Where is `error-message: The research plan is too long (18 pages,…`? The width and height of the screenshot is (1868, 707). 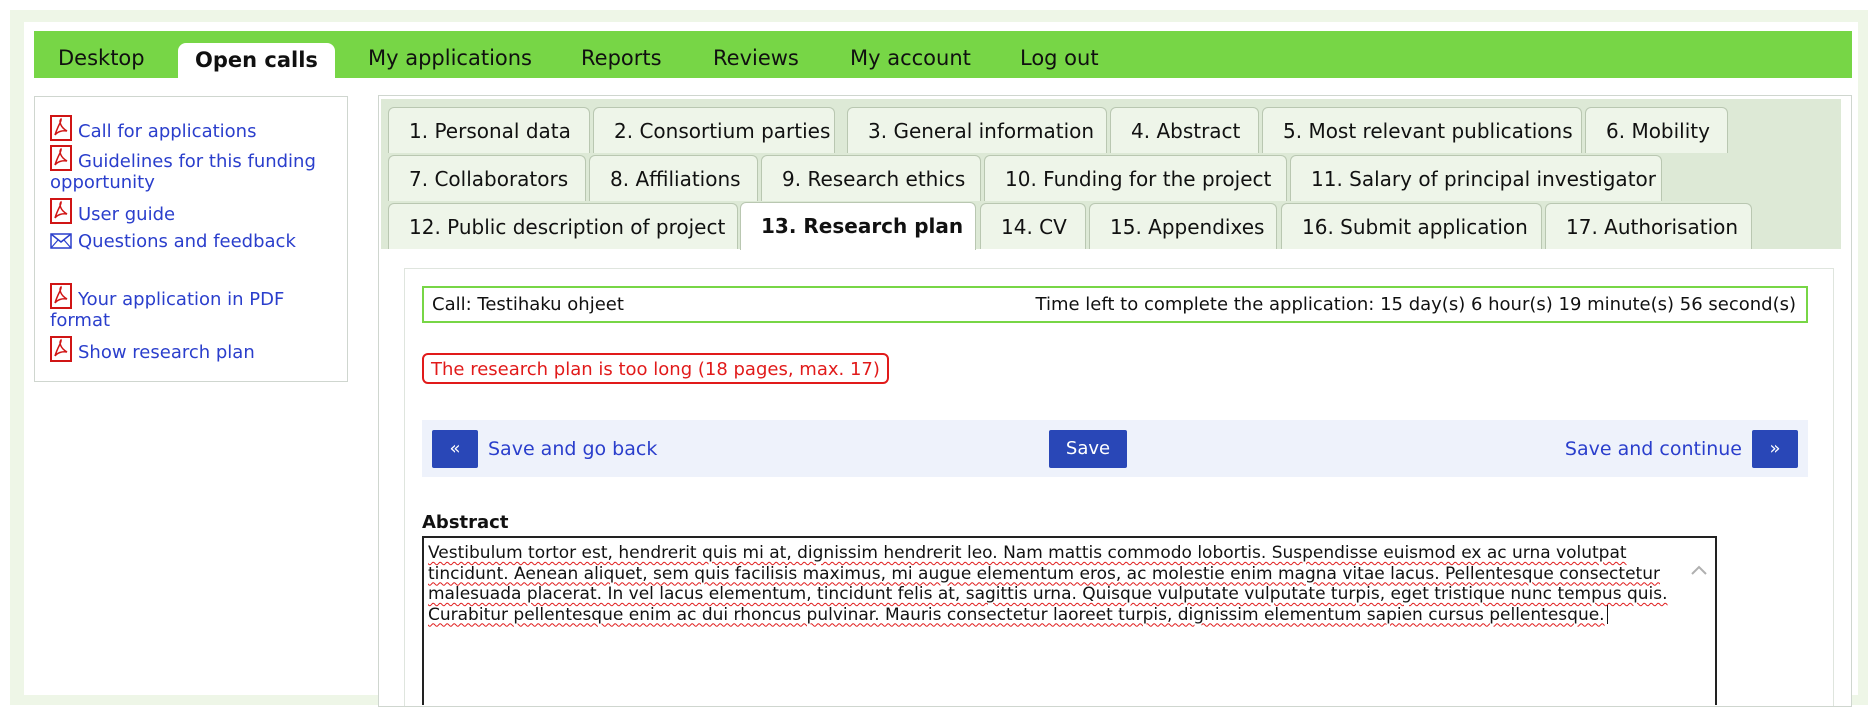
error-message: The research plan is too long (18 pages,… is located at coordinates (655, 368).